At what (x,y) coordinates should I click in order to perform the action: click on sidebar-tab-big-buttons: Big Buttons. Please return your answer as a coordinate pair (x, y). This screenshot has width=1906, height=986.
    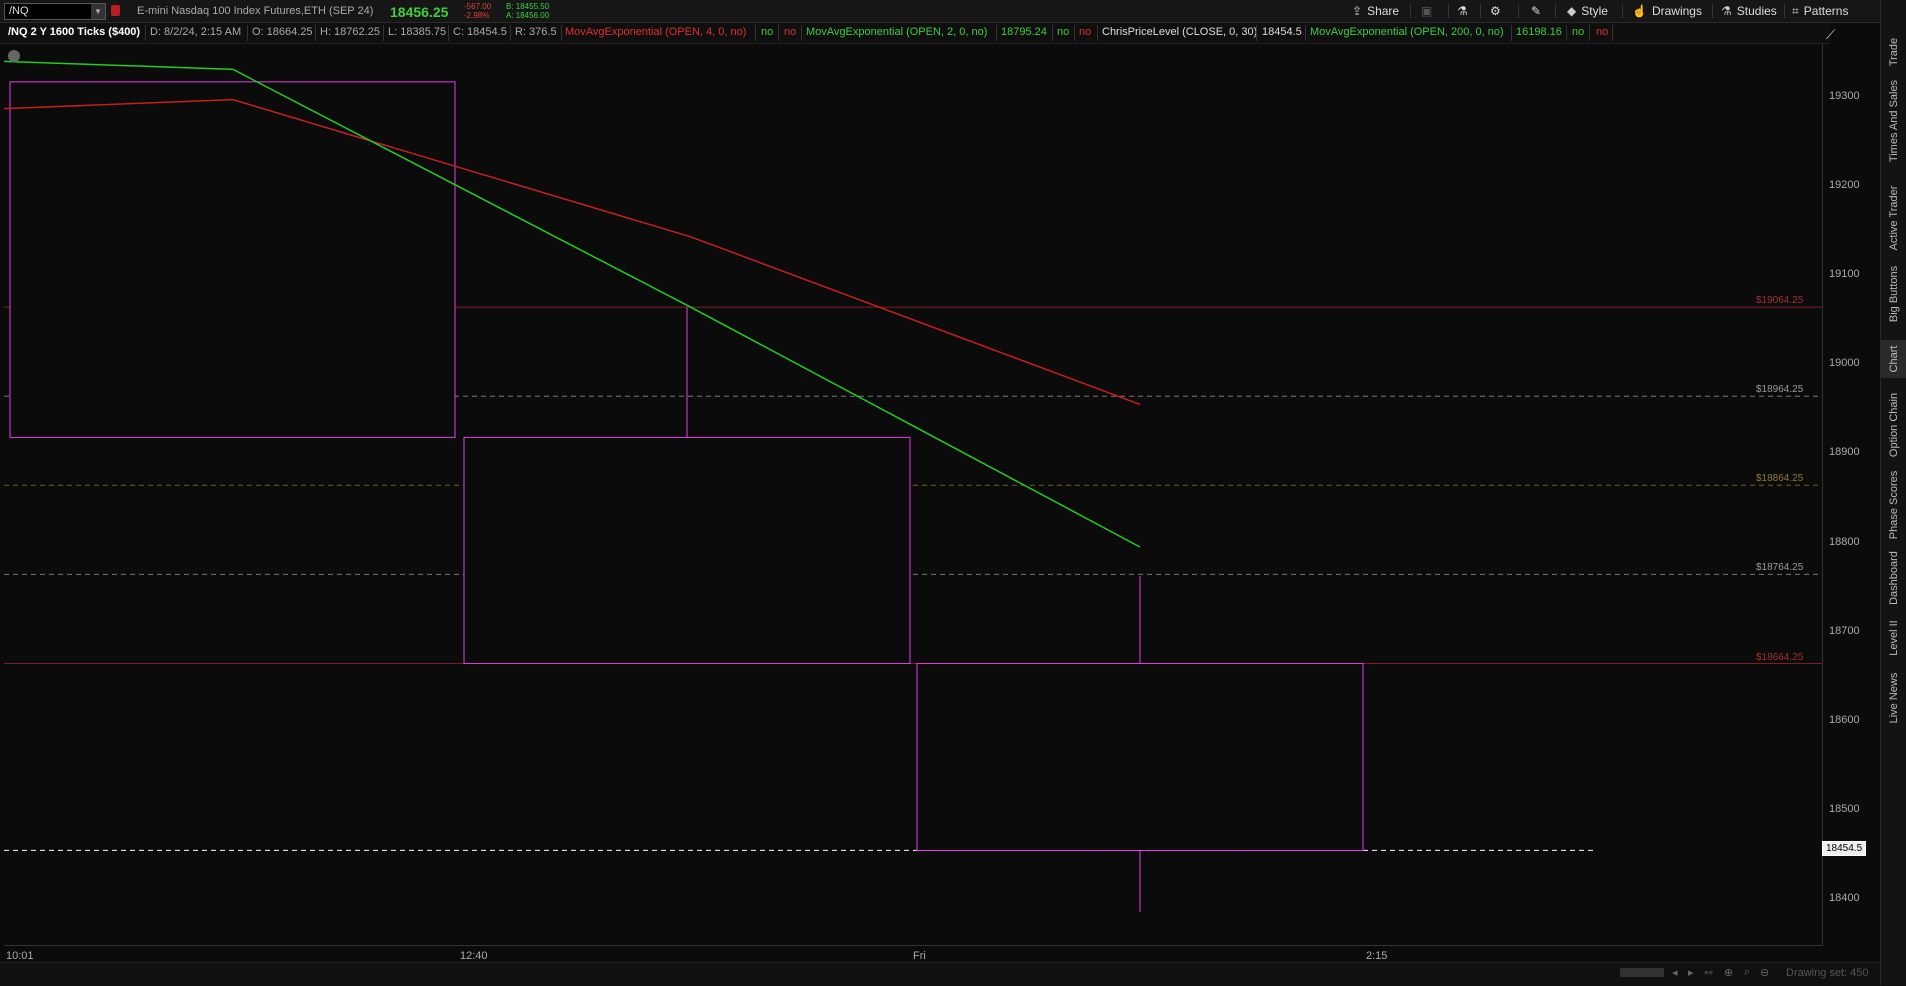
    Looking at the image, I should click on (1893, 294).